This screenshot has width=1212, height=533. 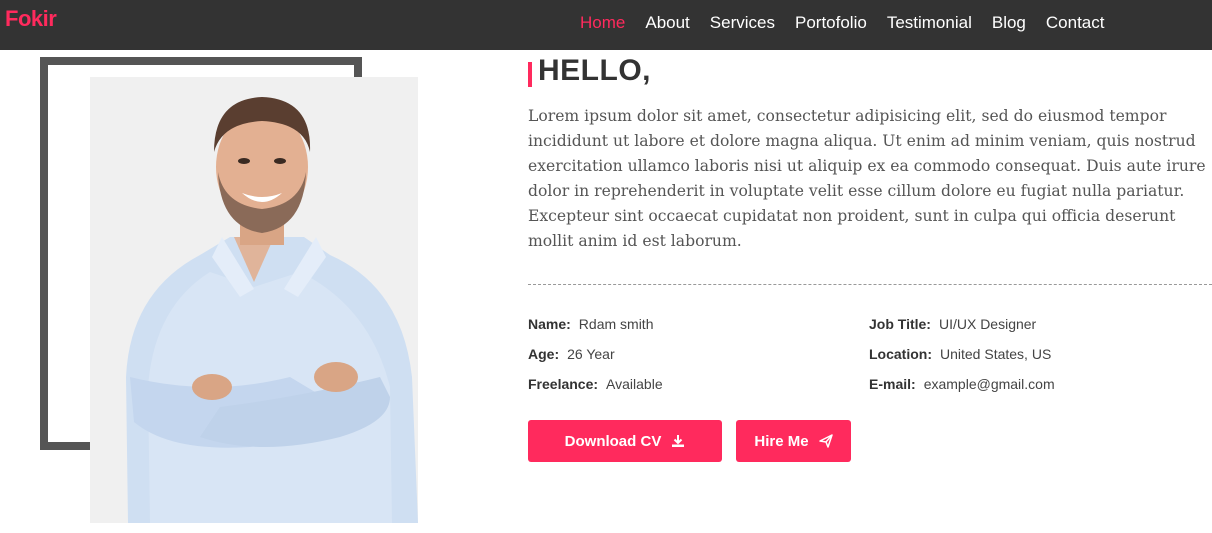 I want to click on freelance-value: Available, so click(x=634, y=384).